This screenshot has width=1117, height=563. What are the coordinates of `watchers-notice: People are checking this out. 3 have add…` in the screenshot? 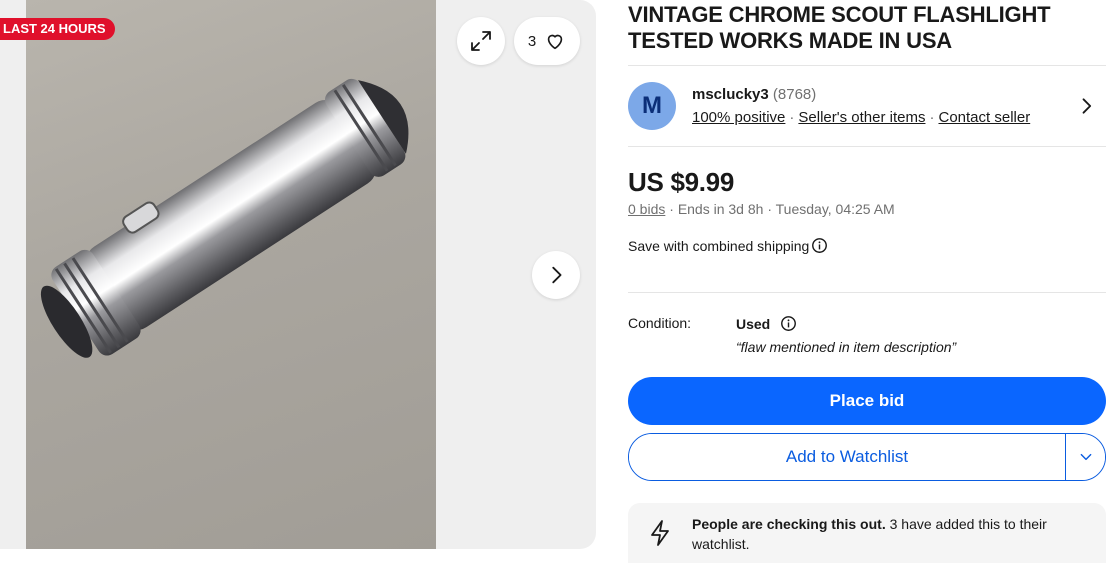 It's located at (867, 533).